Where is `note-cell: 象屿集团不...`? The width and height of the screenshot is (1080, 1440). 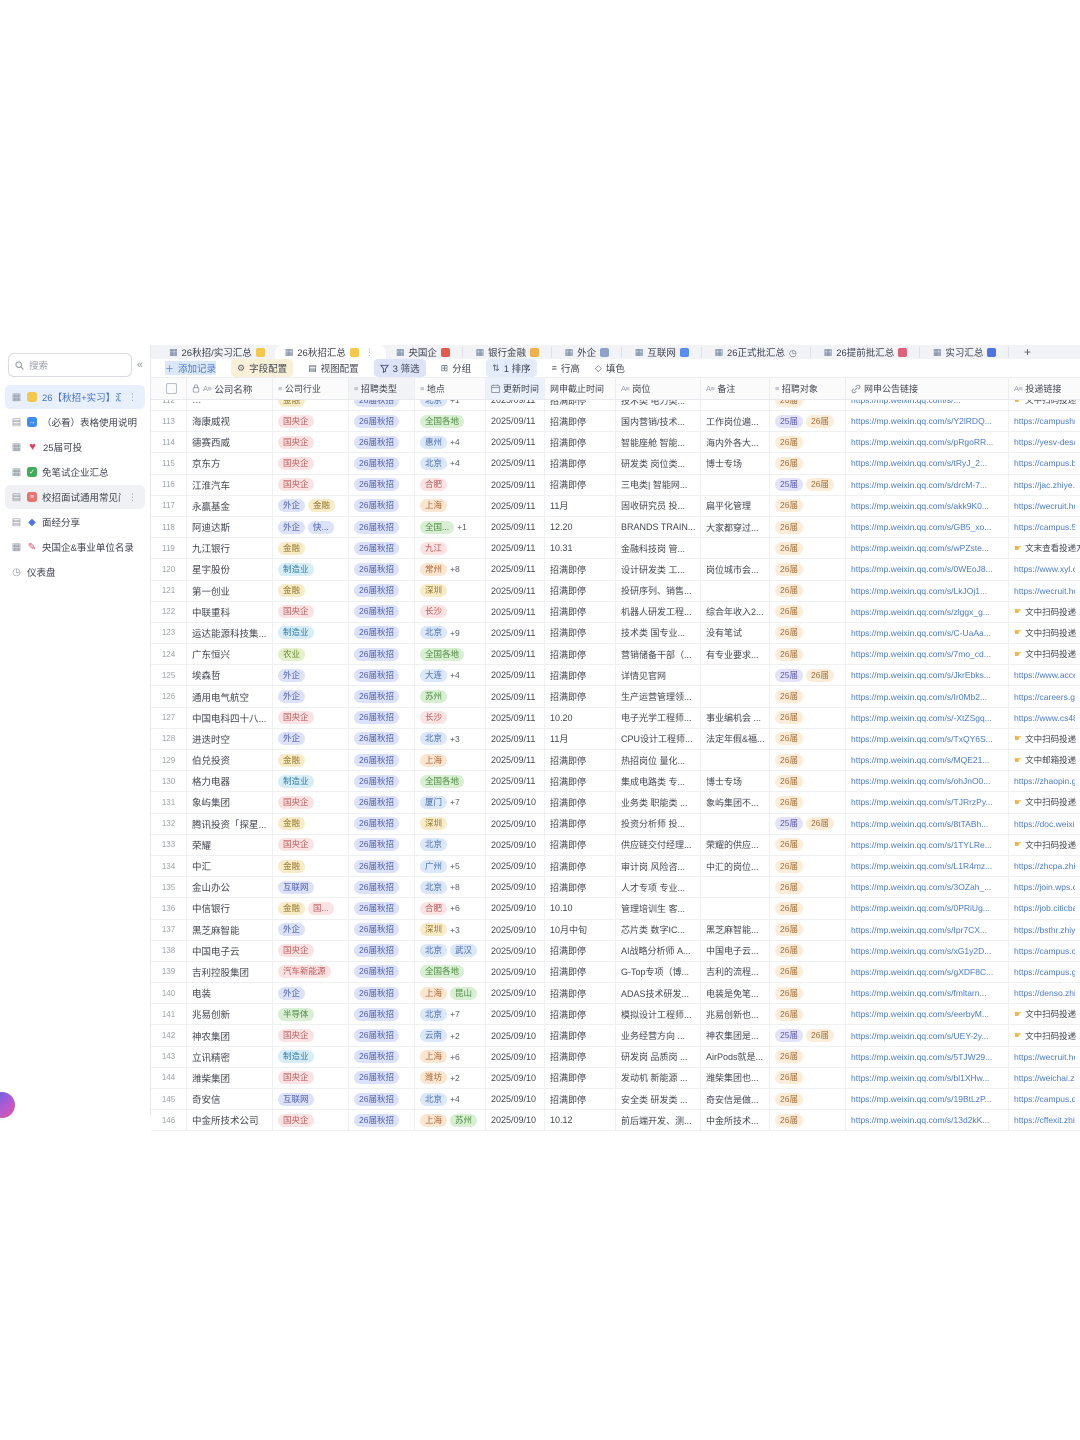 note-cell: 象屿集团不... is located at coordinates (735, 802).